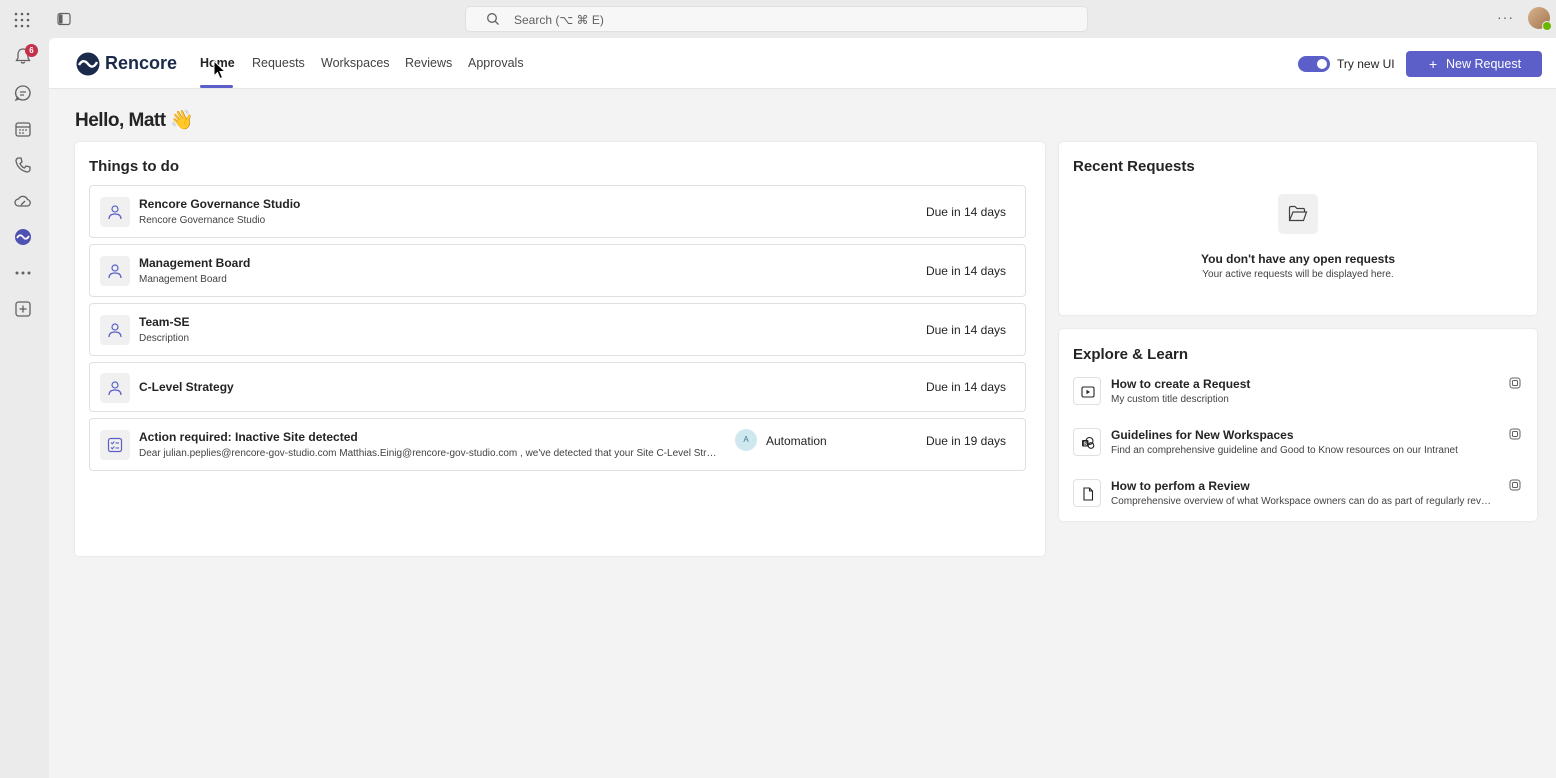 The height and width of the screenshot is (778, 1556). Describe the element at coordinates (220, 70) in the screenshot. I see `mouse-cursor-icon` at that location.